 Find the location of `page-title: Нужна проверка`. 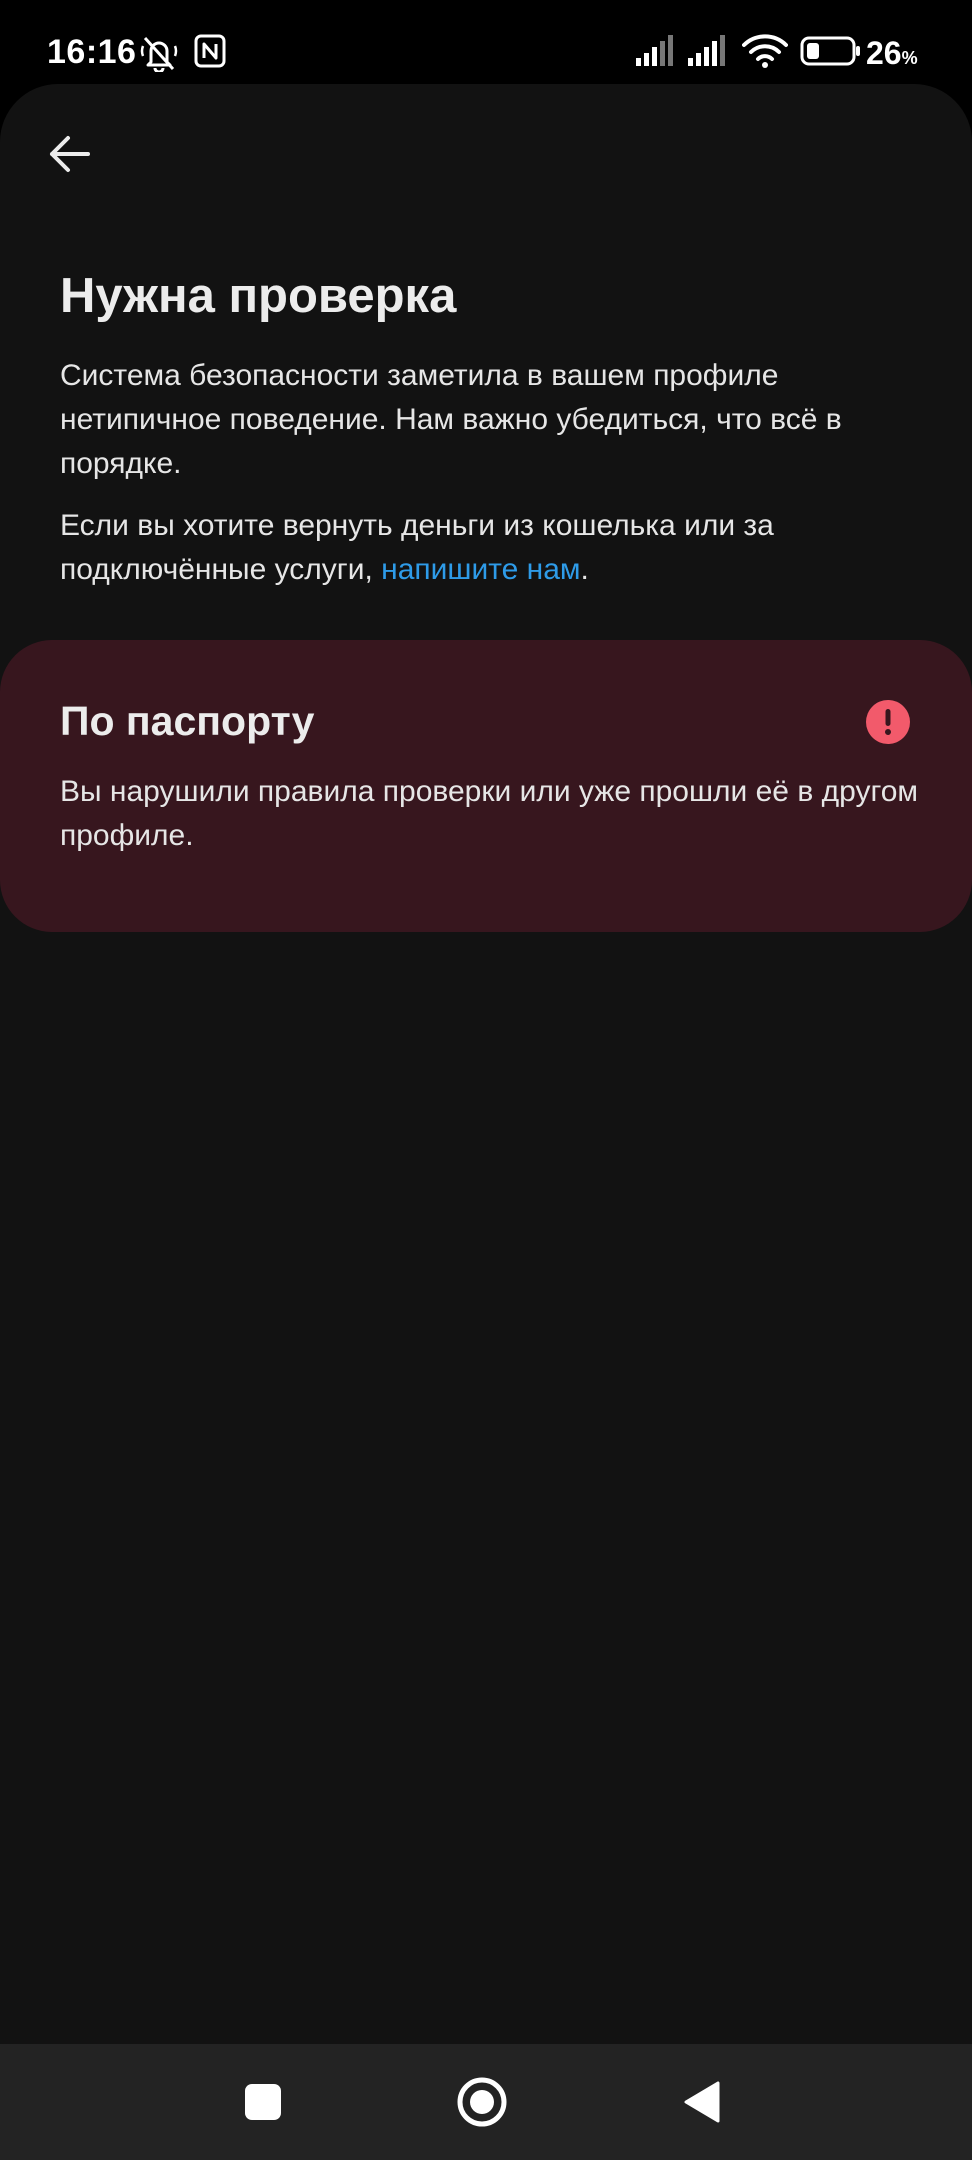

page-title: Нужна проверка is located at coordinates (258, 296).